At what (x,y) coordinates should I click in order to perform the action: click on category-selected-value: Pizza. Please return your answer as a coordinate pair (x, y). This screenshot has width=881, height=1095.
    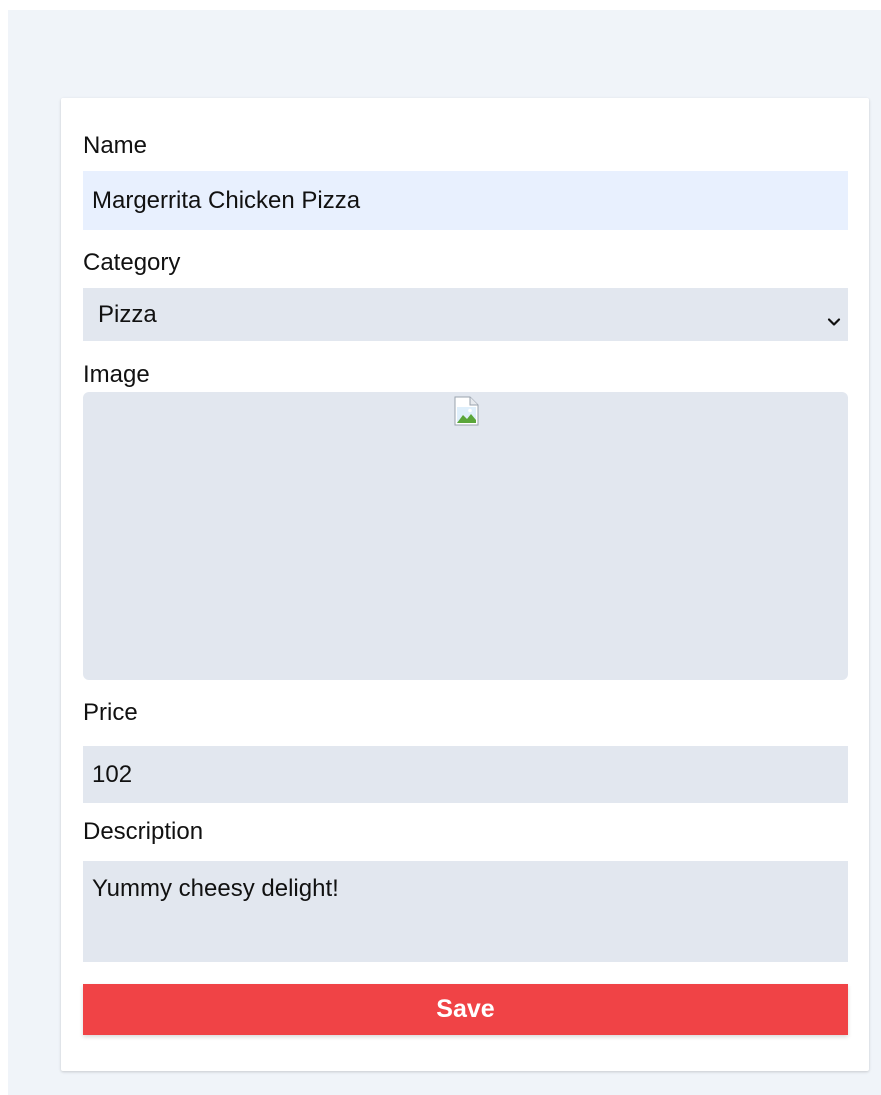
    Looking at the image, I should click on (127, 314).